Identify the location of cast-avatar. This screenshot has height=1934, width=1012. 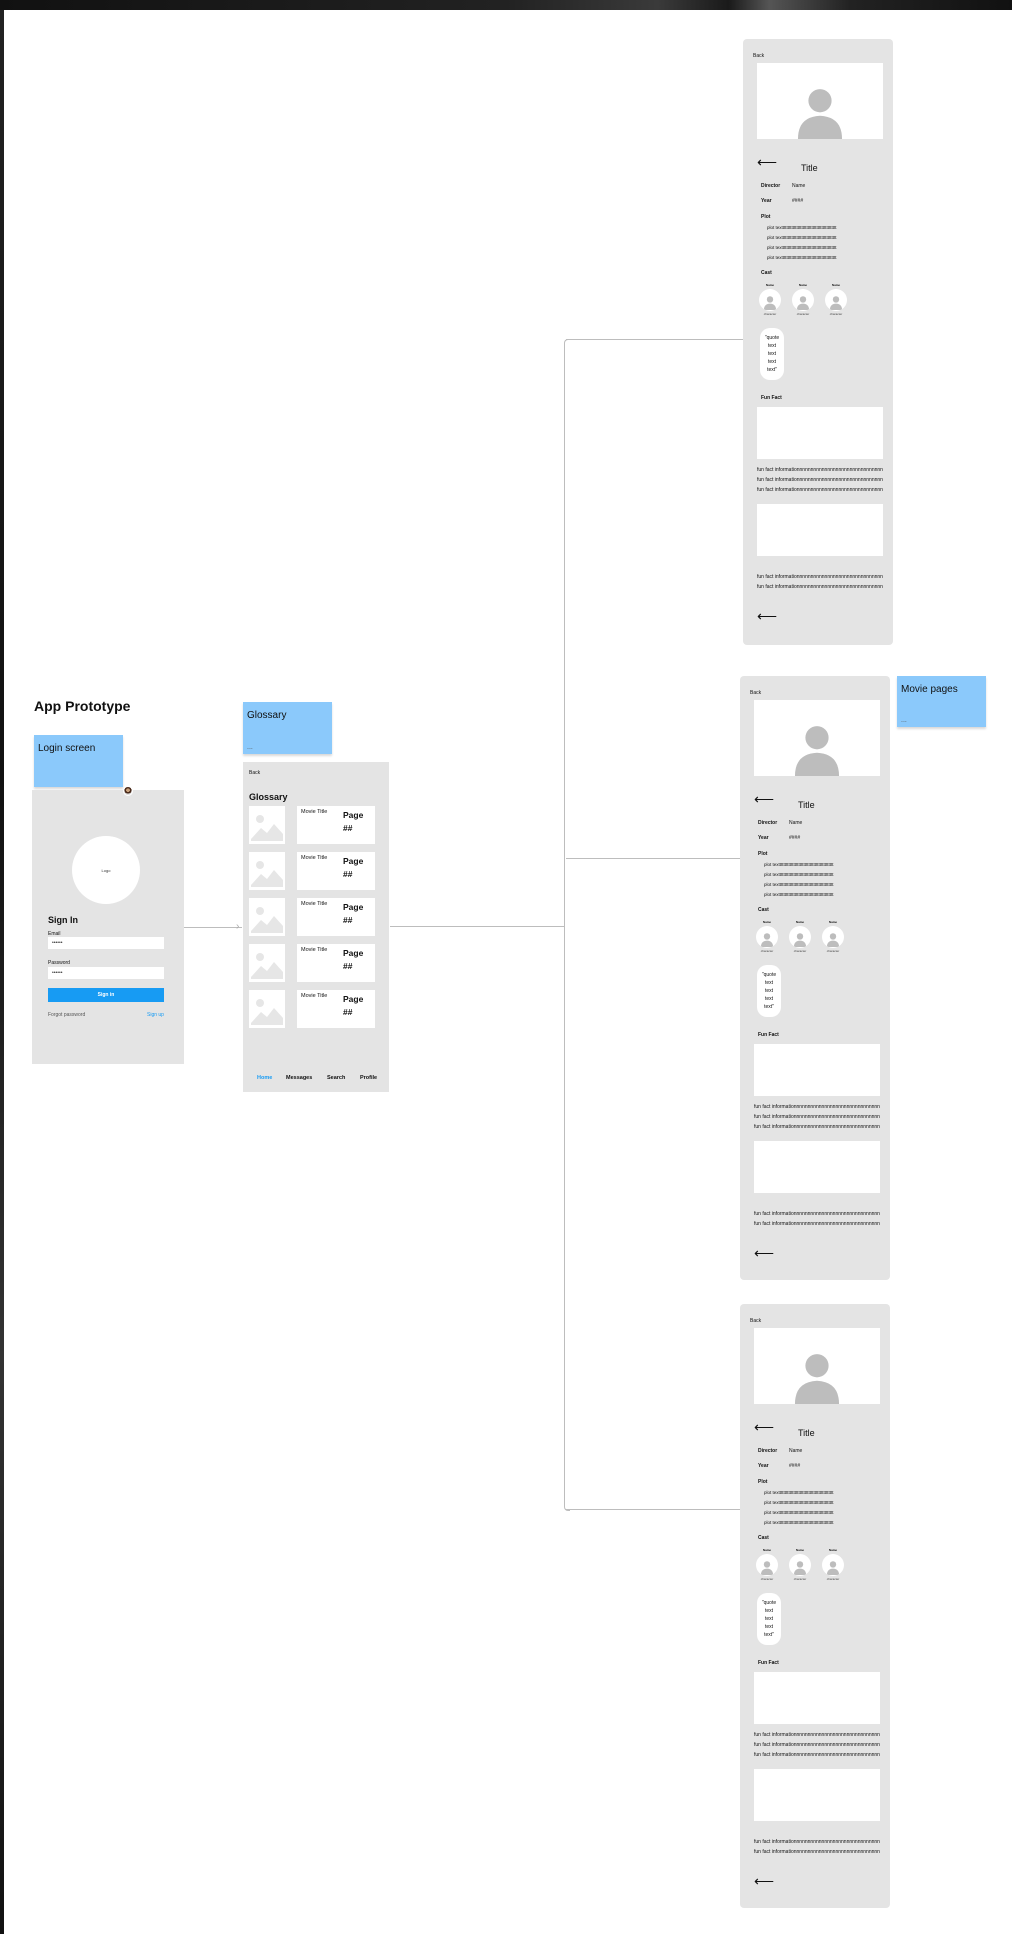
(833, 1565).